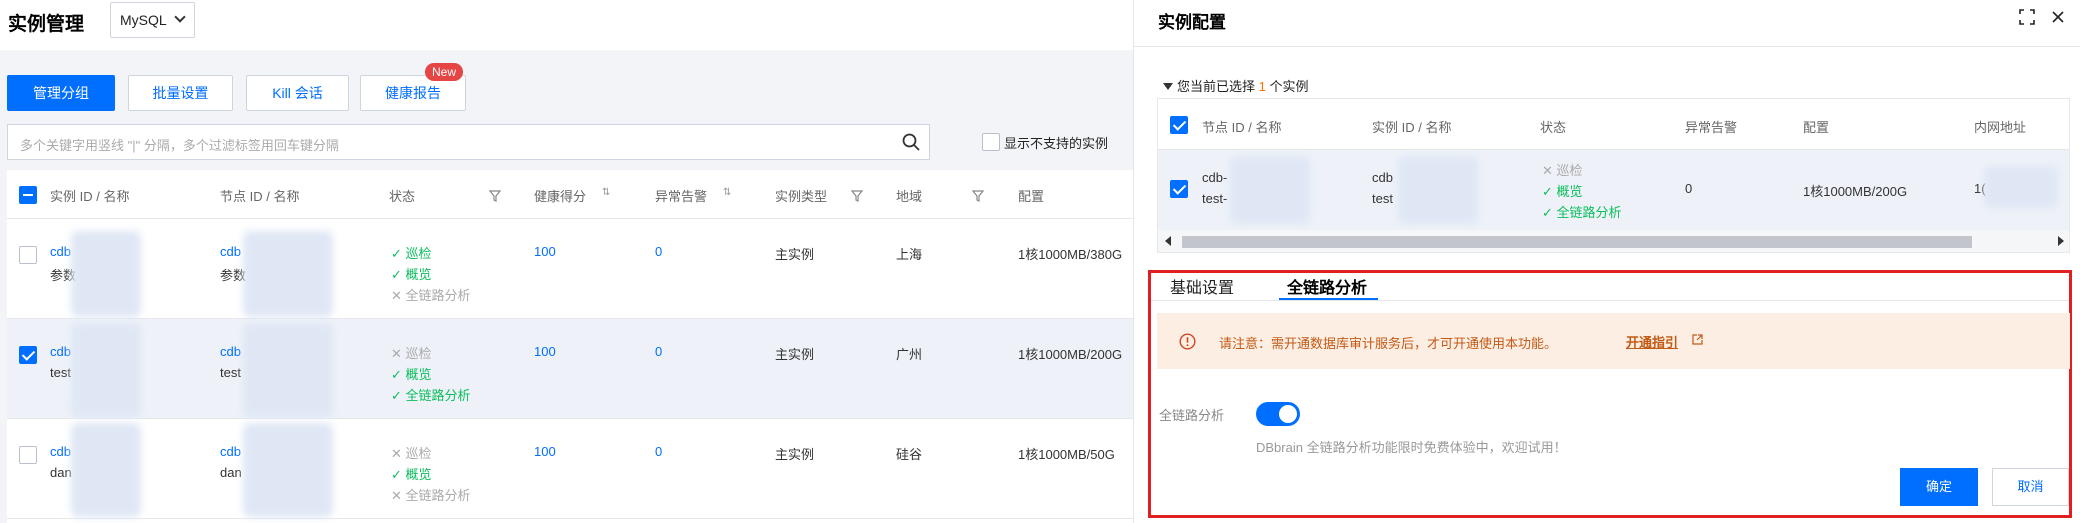  I want to click on instance-name: test, so click(1382, 198).